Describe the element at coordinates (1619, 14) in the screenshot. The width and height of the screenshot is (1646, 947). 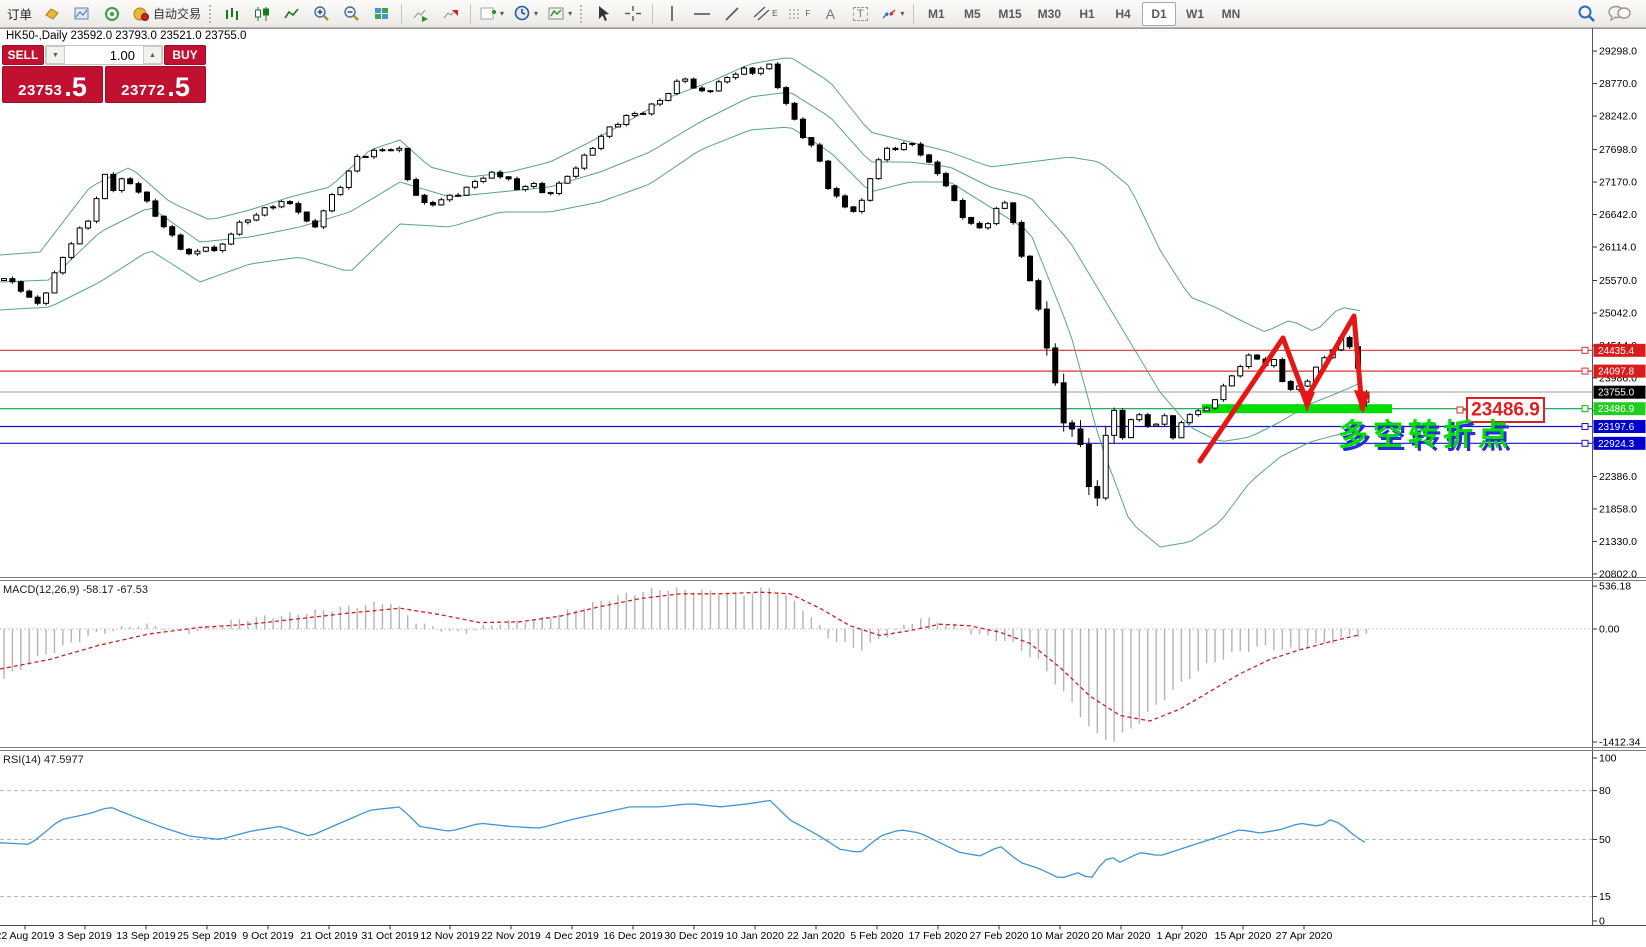
I see `chat-icon` at that location.